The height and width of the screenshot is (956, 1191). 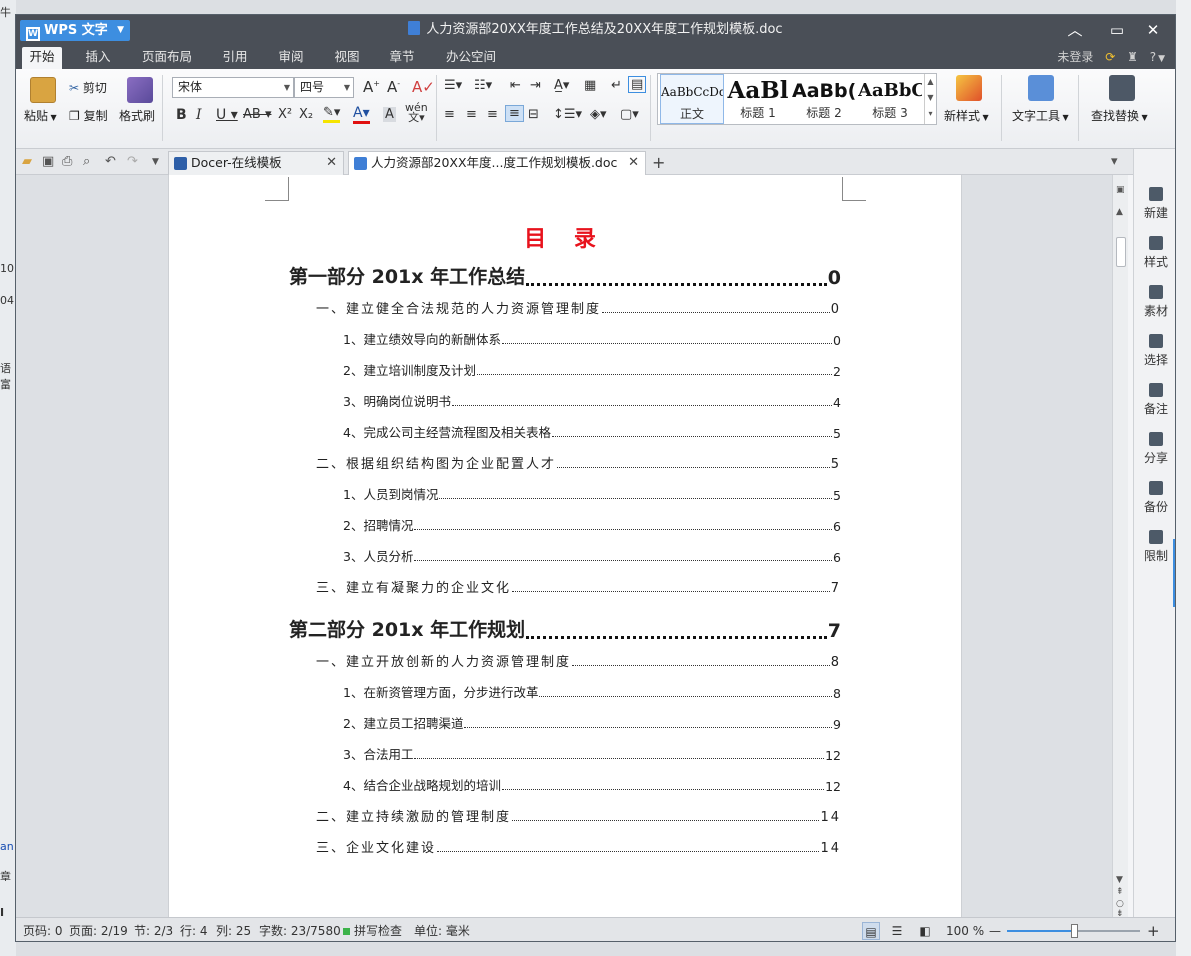 What do you see at coordinates (140, 90) in the screenshot?
I see `format-painter-icon` at bounding box center [140, 90].